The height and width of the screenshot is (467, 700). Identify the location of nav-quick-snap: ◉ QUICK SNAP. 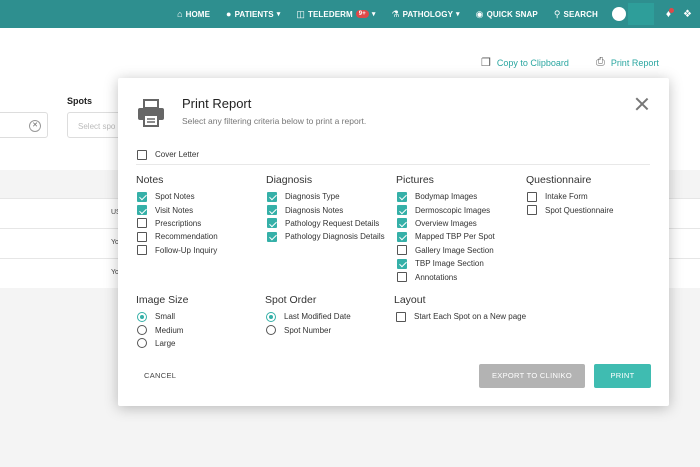
(507, 14).